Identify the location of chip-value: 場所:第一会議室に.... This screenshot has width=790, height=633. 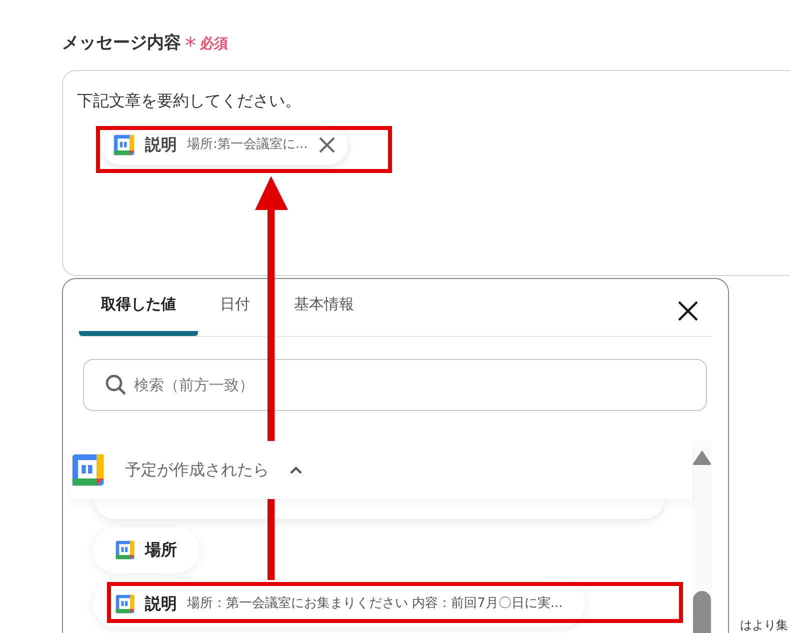
(247, 145).